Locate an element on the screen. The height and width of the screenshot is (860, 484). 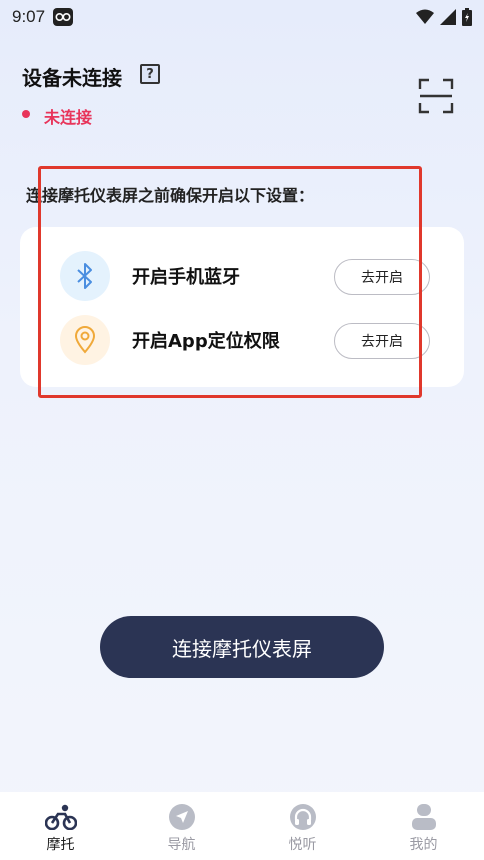
requirement-row-bluetooth: 开启手机蓝牙 去开启 is located at coordinates (242, 277).